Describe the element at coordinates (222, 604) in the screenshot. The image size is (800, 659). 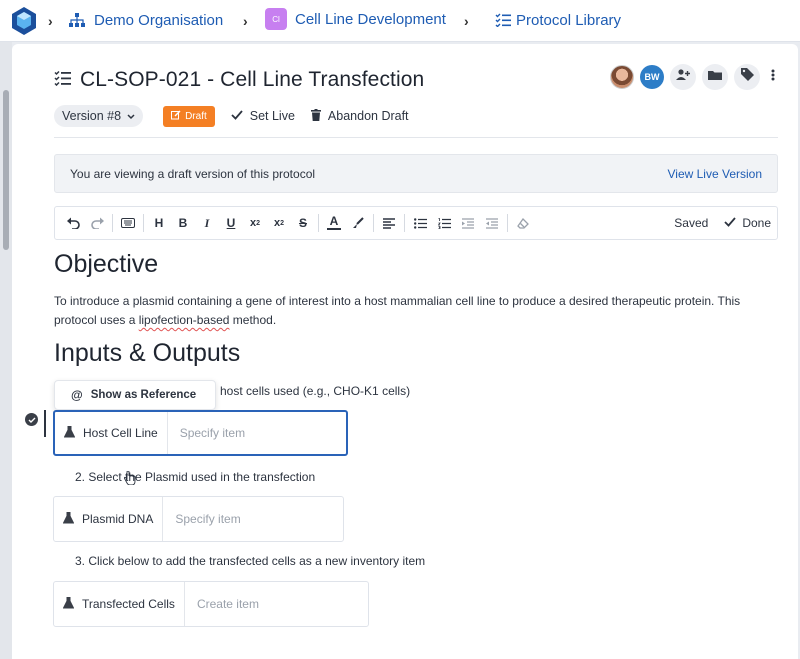
I see `transfected-cells-placeholder: Create item` at that location.